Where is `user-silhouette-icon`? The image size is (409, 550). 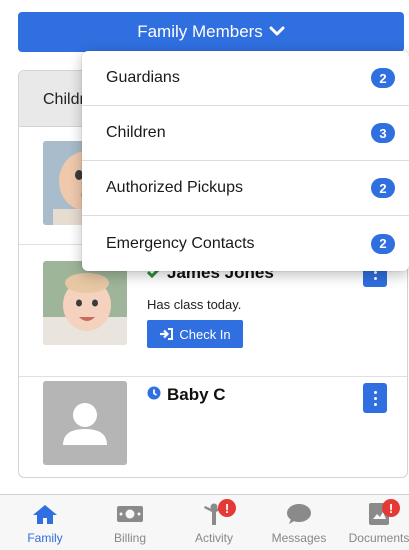
user-silhouette-icon is located at coordinates (85, 423).